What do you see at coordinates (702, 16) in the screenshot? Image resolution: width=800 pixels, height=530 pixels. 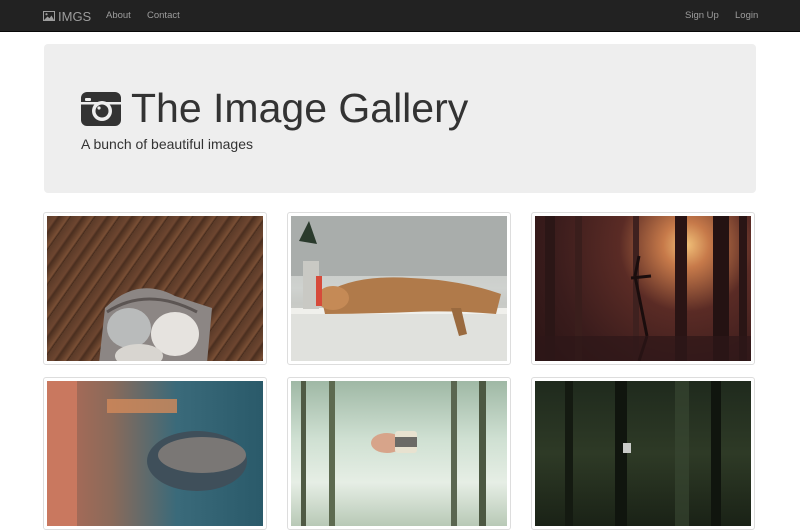 I see `nav-link-signup: Sign Up` at bounding box center [702, 16].